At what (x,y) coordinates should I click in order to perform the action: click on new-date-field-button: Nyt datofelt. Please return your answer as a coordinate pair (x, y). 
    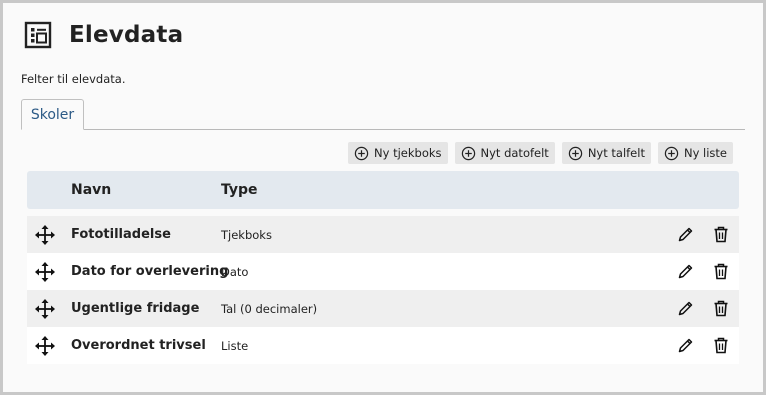
    Looking at the image, I should click on (504, 153).